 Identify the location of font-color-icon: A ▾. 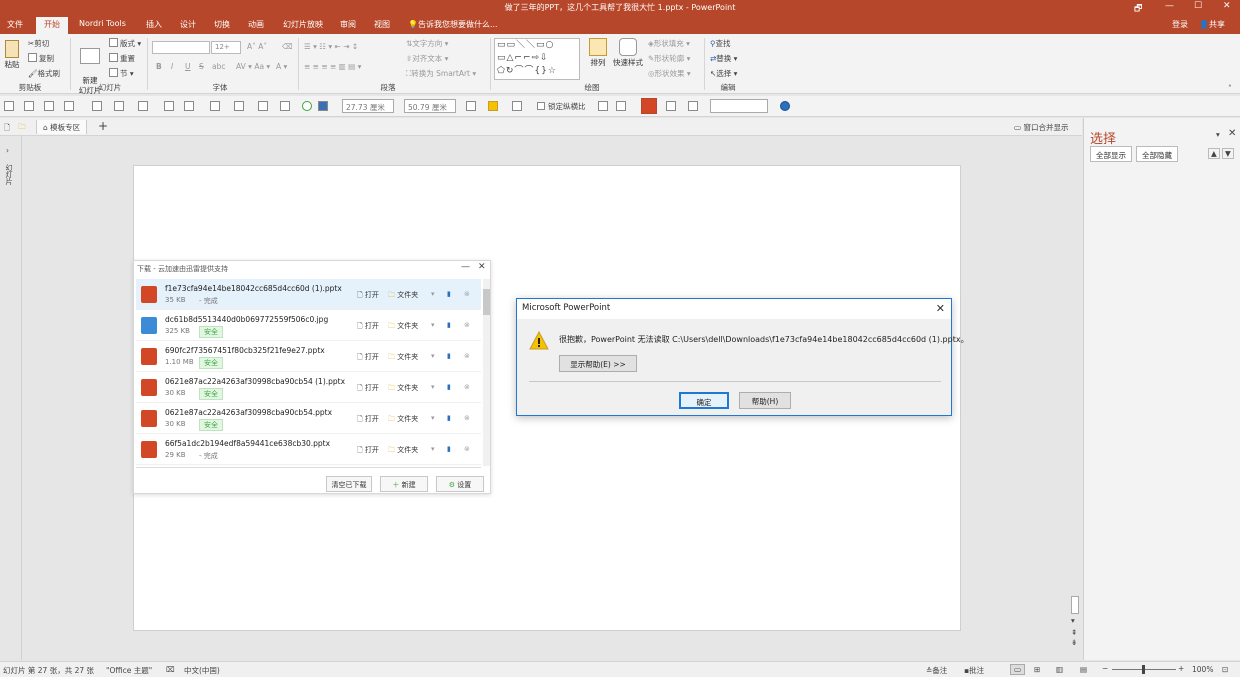
(281, 66).